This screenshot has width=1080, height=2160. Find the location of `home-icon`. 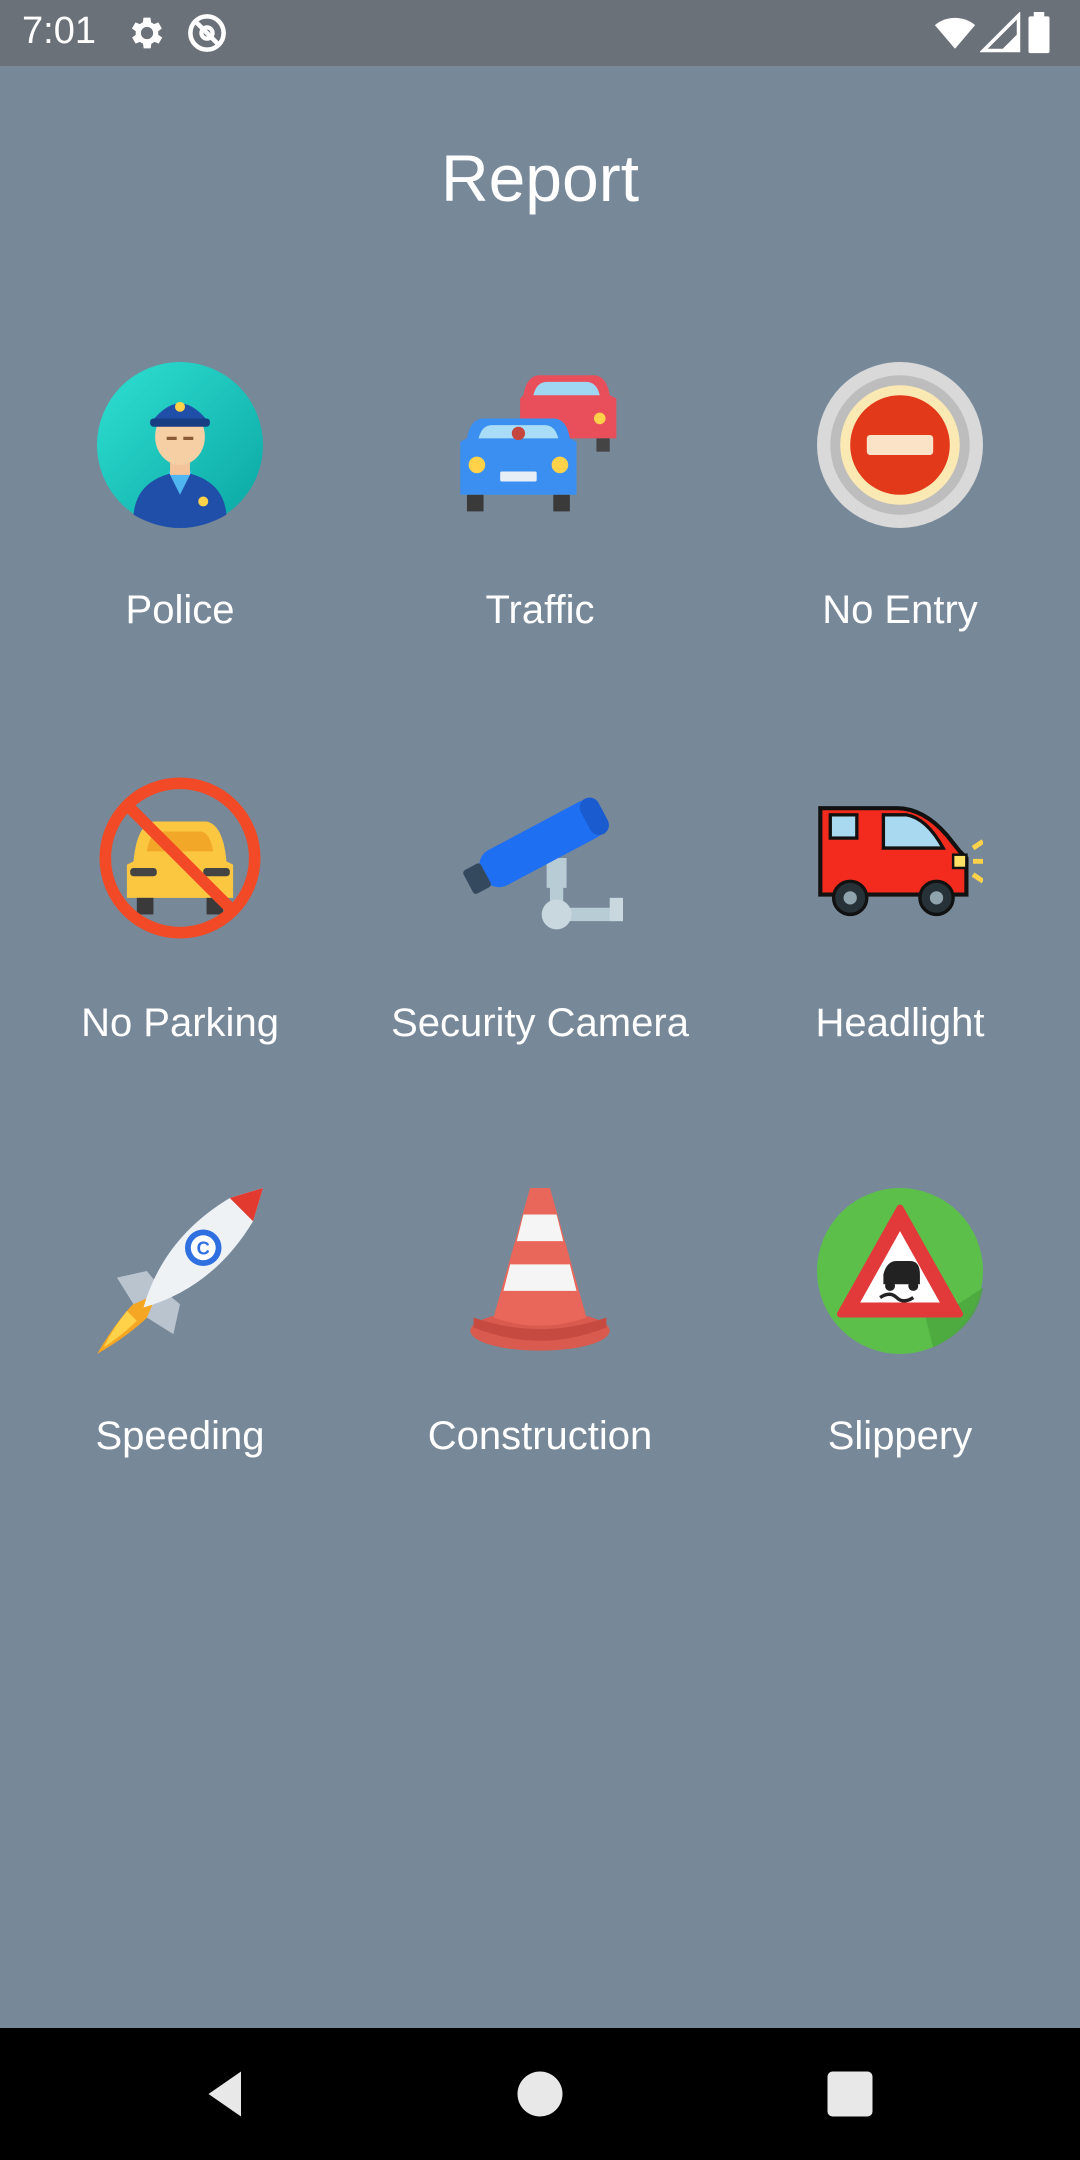

home-icon is located at coordinates (540, 2094).